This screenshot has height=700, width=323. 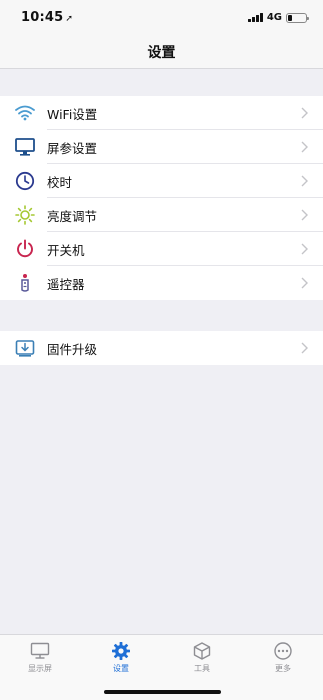 I want to click on settings-row-label: WiFi设置, so click(x=72, y=114).